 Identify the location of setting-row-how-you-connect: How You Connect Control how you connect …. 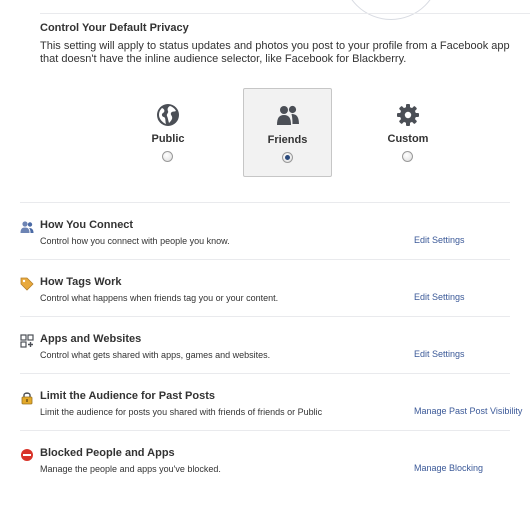
(275, 231).